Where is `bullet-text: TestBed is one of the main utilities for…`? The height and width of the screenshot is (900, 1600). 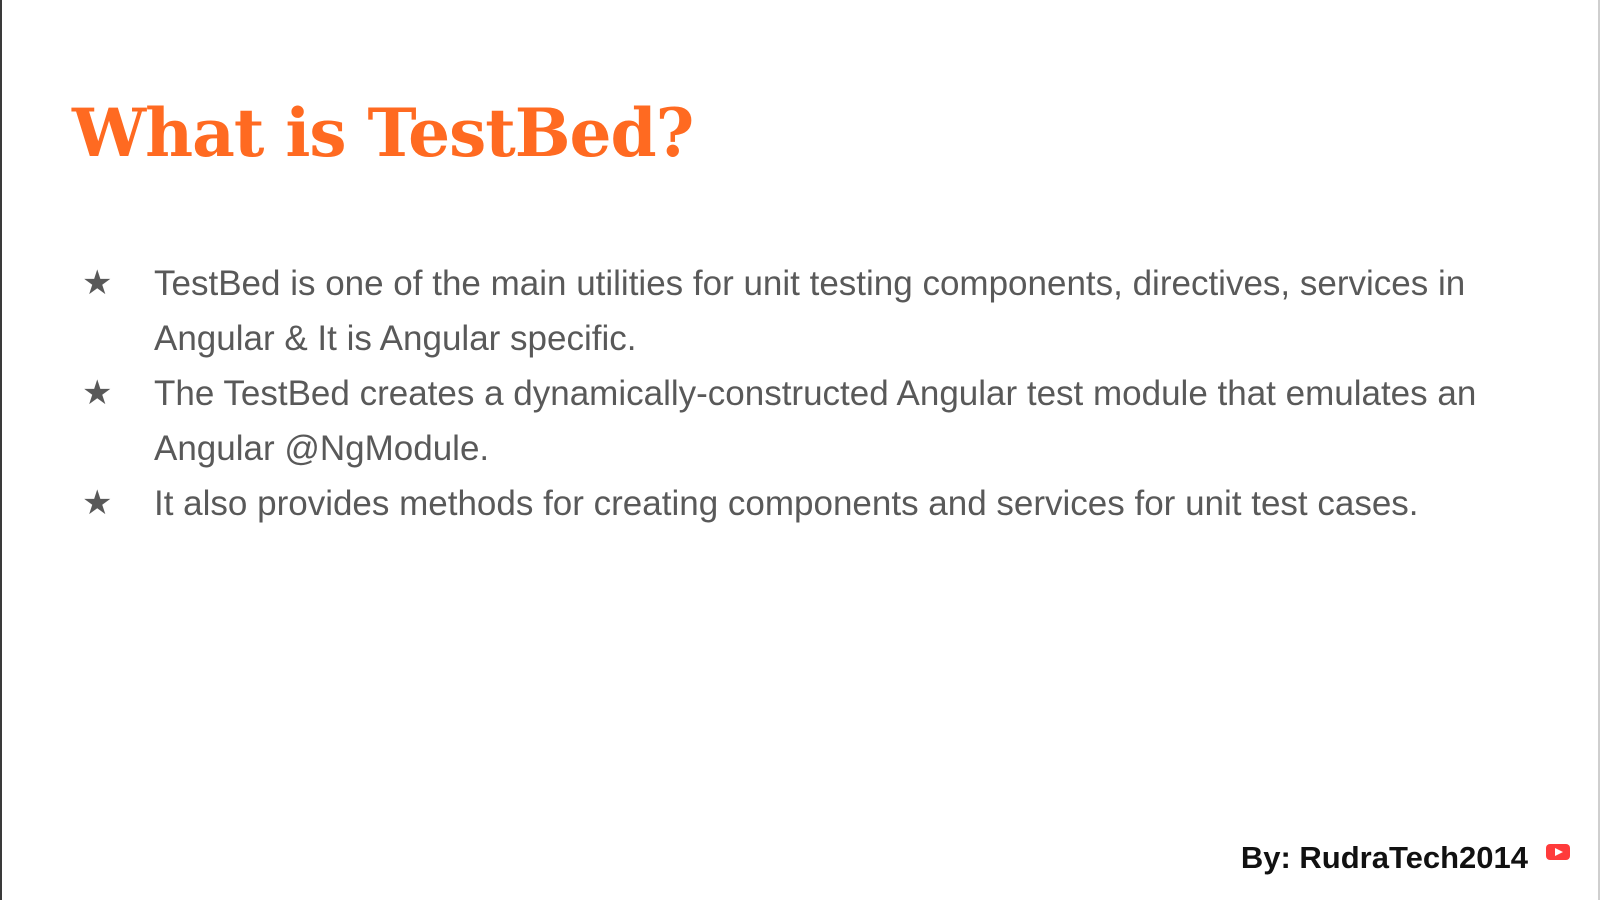
bullet-text: TestBed is one of the main utilities for… is located at coordinates (810, 311).